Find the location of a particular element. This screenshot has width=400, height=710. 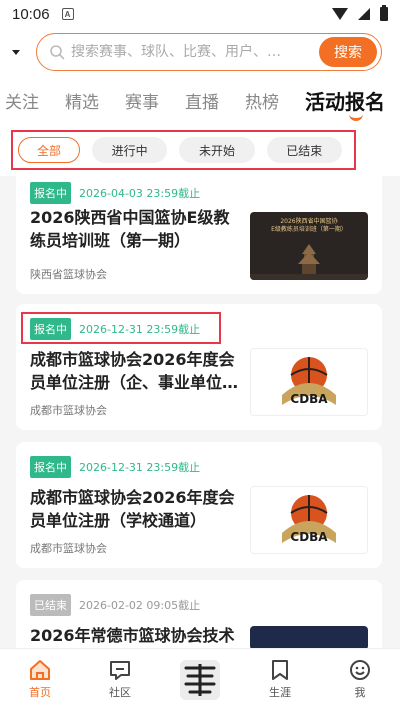

home-icon is located at coordinates (40, 670).